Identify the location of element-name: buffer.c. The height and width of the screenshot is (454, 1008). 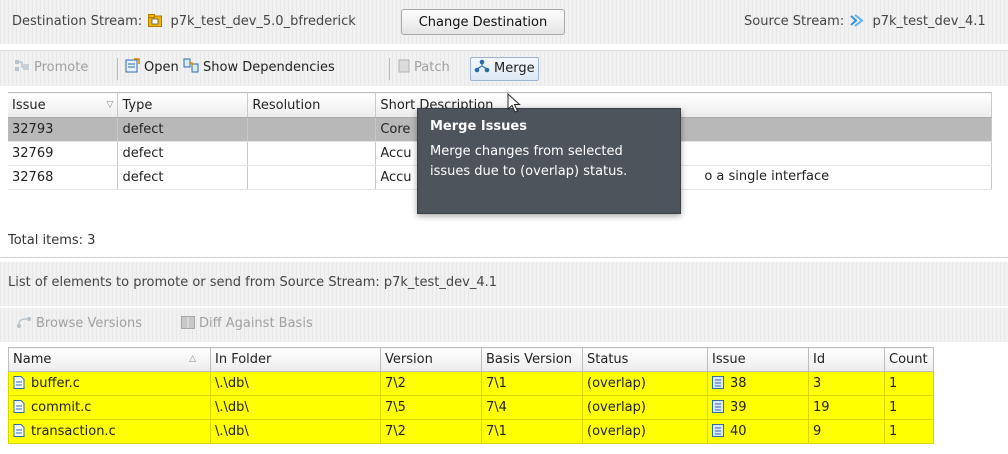
(55, 383).